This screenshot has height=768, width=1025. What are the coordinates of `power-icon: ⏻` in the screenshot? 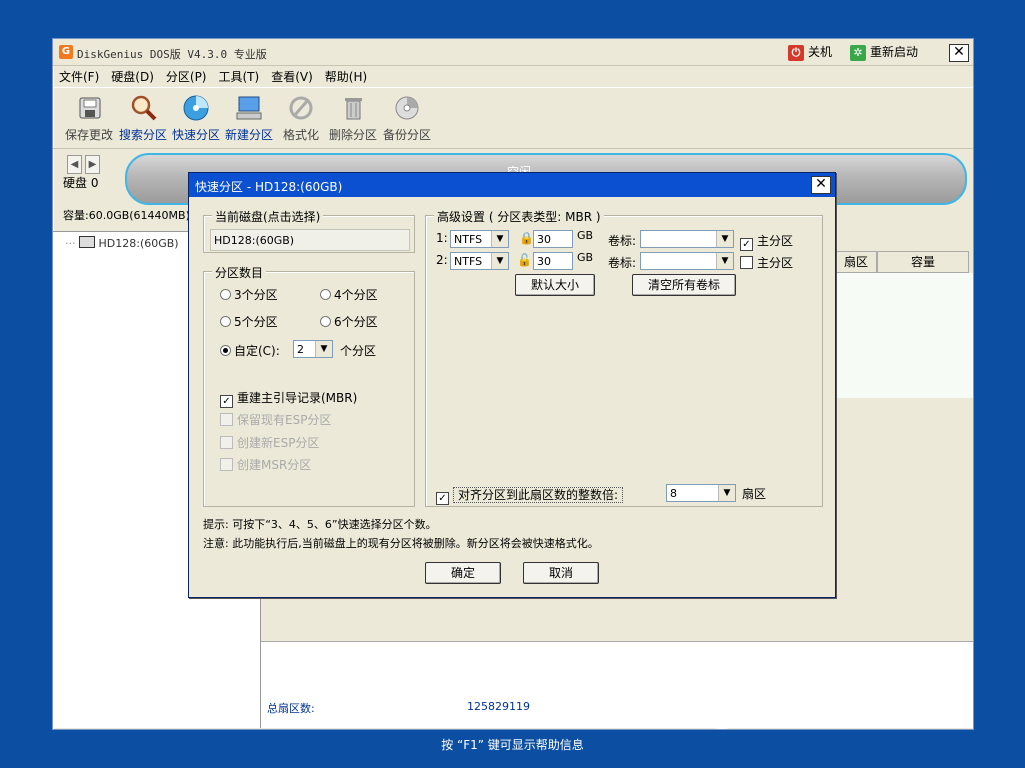 It's located at (796, 52).